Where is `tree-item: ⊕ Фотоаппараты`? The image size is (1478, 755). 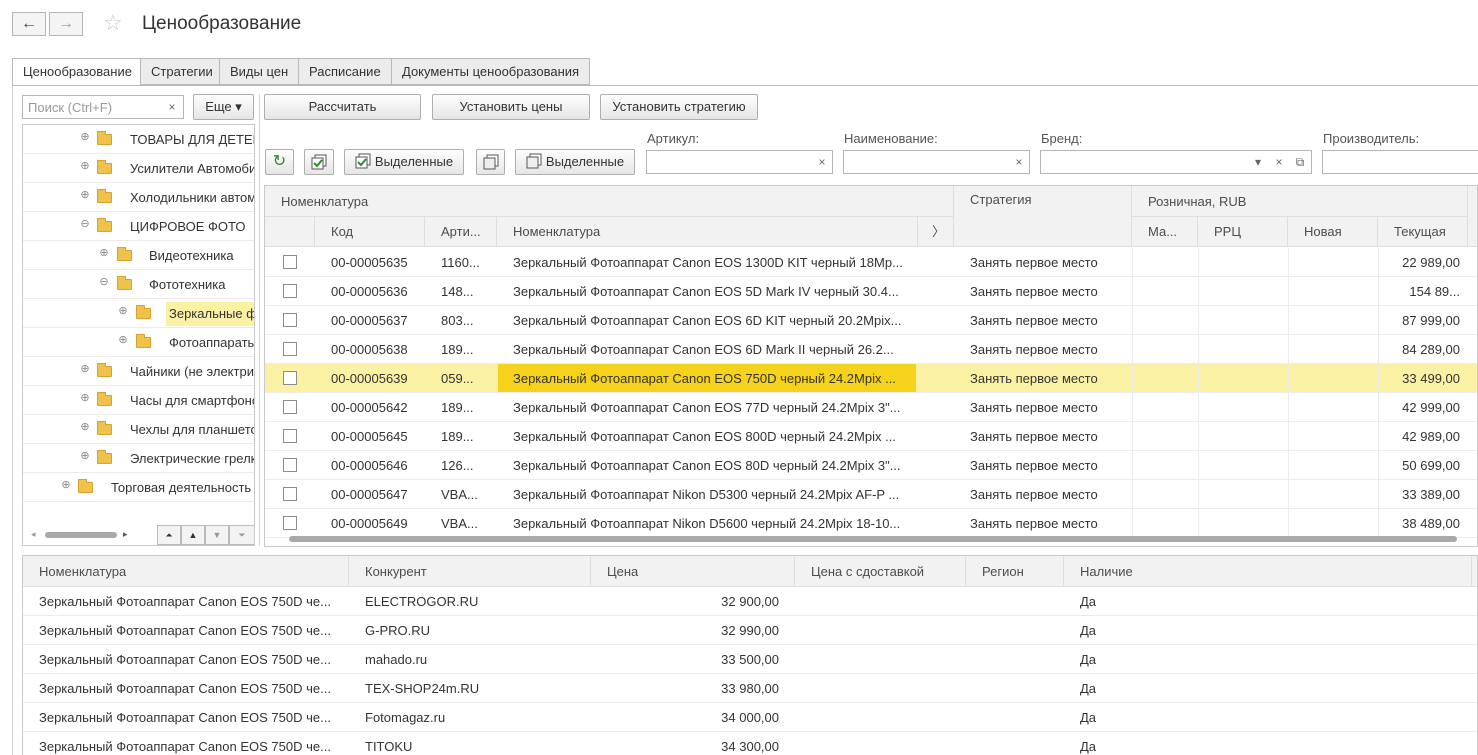 tree-item: ⊕ Фотоаппараты is located at coordinates (138, 342).